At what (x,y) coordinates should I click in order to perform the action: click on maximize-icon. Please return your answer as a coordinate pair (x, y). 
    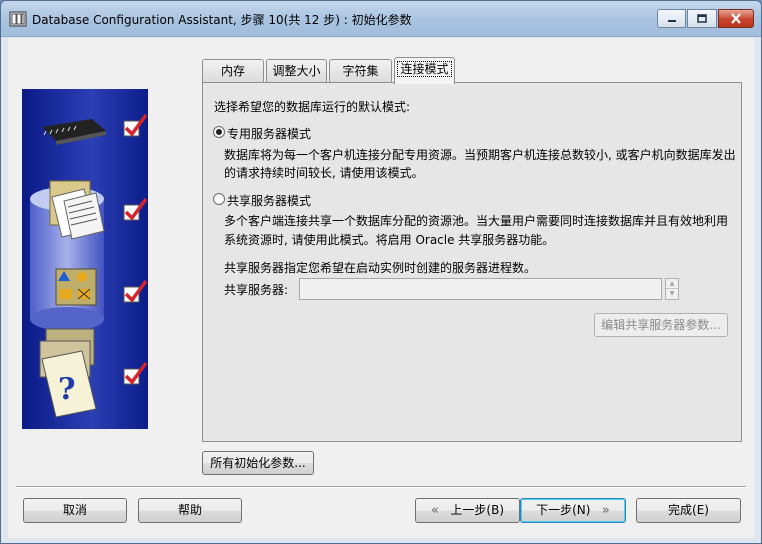
    Looking at the image, I should click on (702, 18).